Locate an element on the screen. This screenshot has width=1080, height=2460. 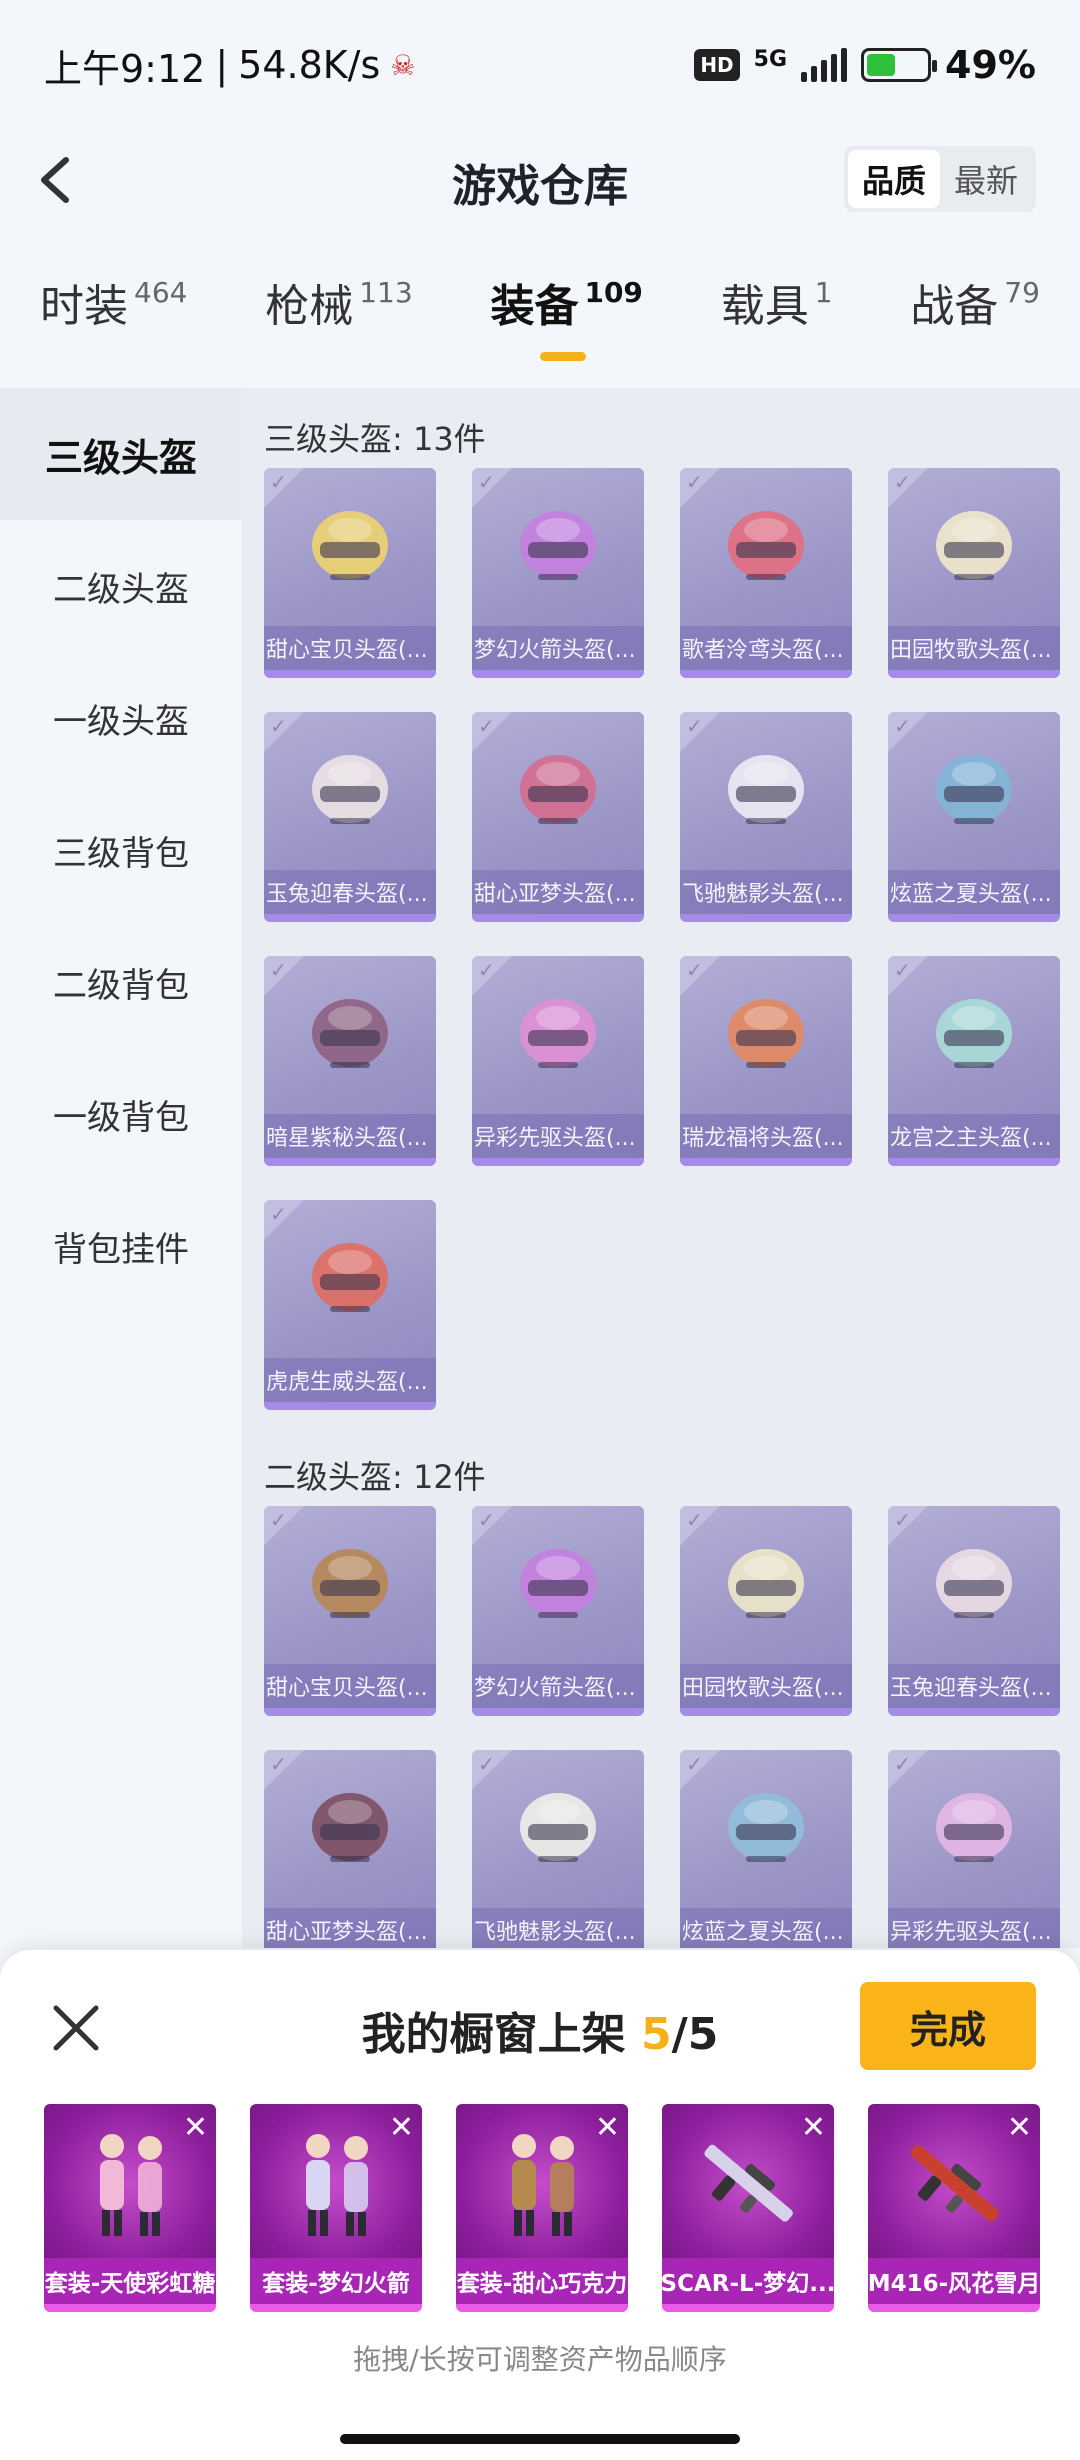
weapon-preview-icon is located at coordinates (748, 2183).